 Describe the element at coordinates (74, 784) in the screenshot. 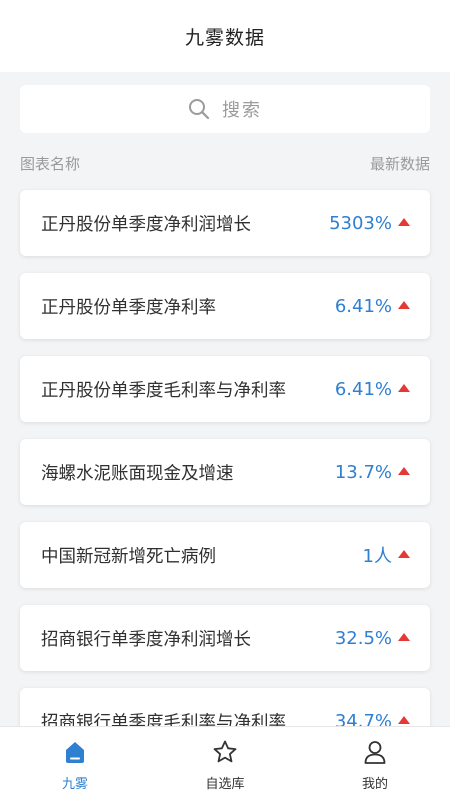

I see `tab-label: 九雾` at that location.